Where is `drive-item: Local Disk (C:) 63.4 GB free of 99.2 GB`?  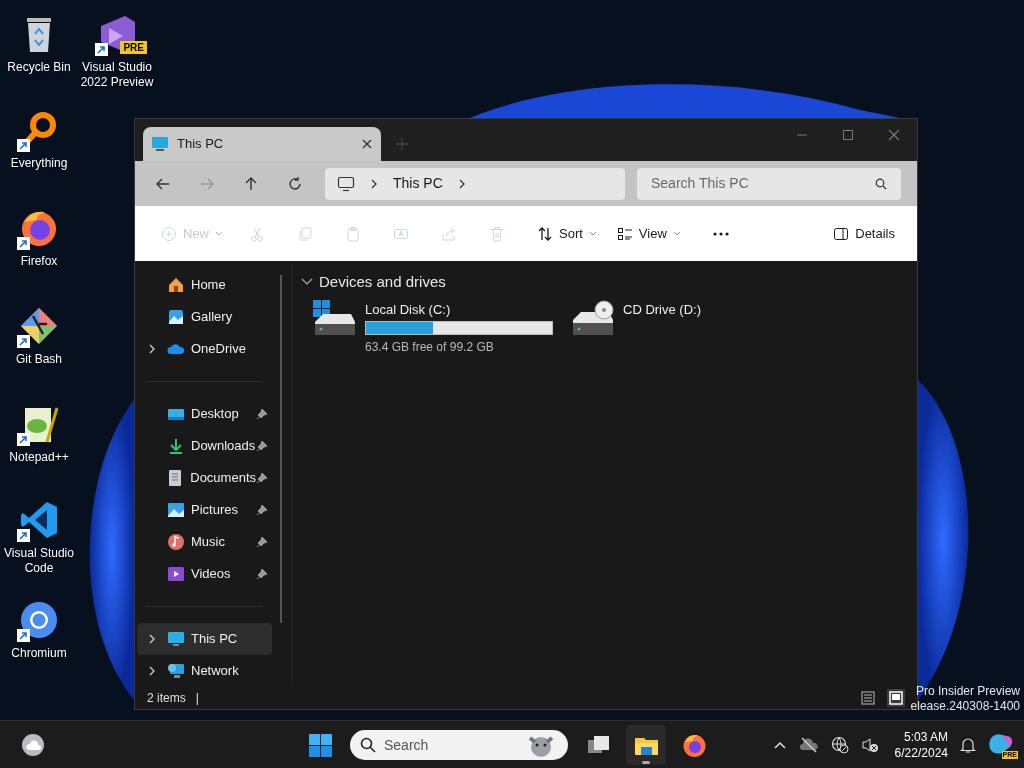
drive-item: Local Disk (C:) 63.4 GB free of 99.2 GB is located at coordinates (434, 327).